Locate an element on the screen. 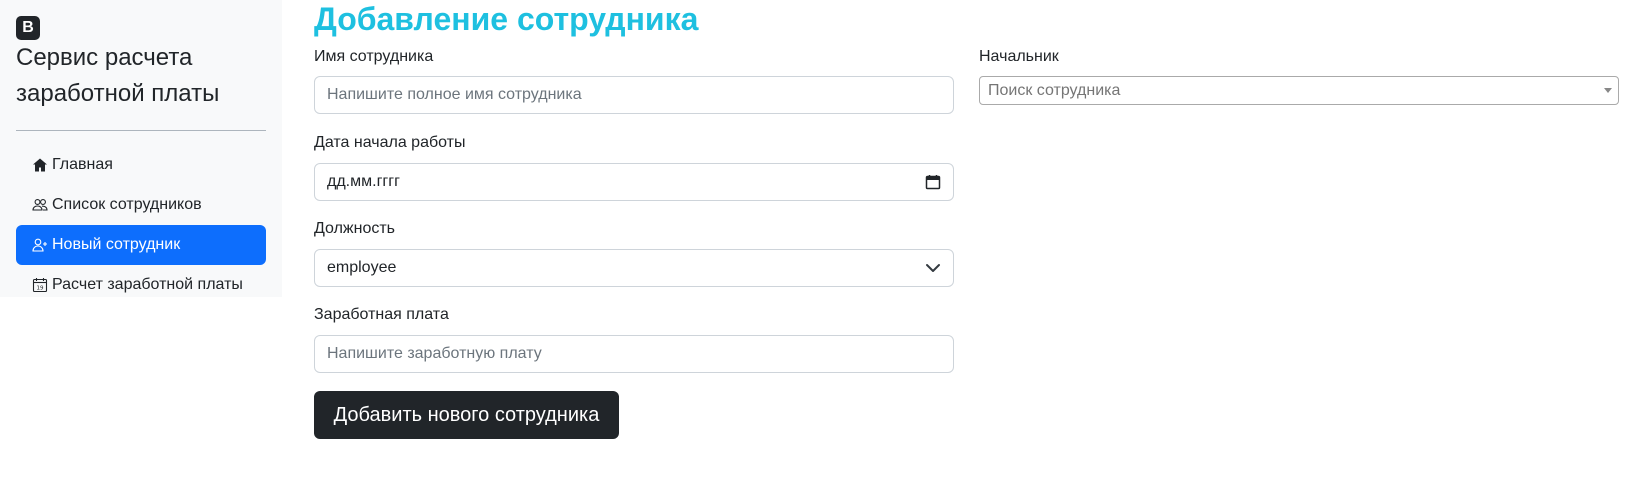 This screenshot has width=1639, height=484. position-label: Должность is located at coordinates (354, 228).